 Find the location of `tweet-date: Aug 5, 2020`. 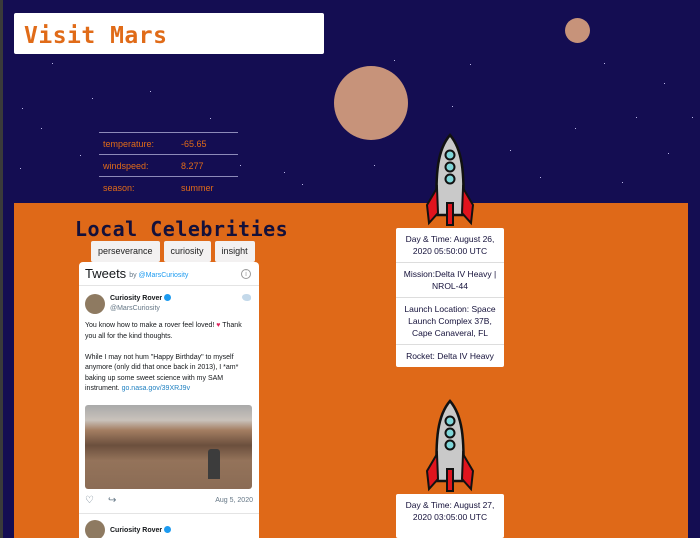

tweet-date: Aug 5, 2020 is located at coordinates (234, 500).